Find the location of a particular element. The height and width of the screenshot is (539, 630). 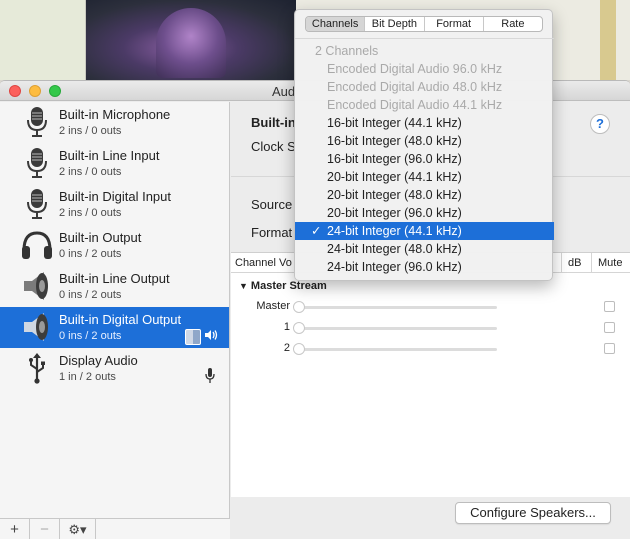

channel-label: 2 is located at coordinates (286, 348).